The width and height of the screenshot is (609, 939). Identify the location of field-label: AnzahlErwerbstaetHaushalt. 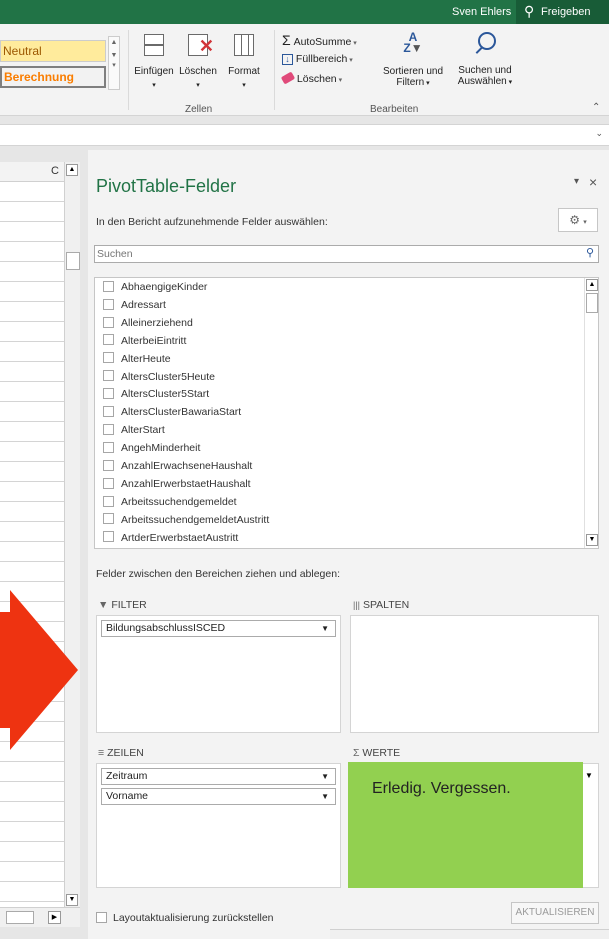
(186, 483).